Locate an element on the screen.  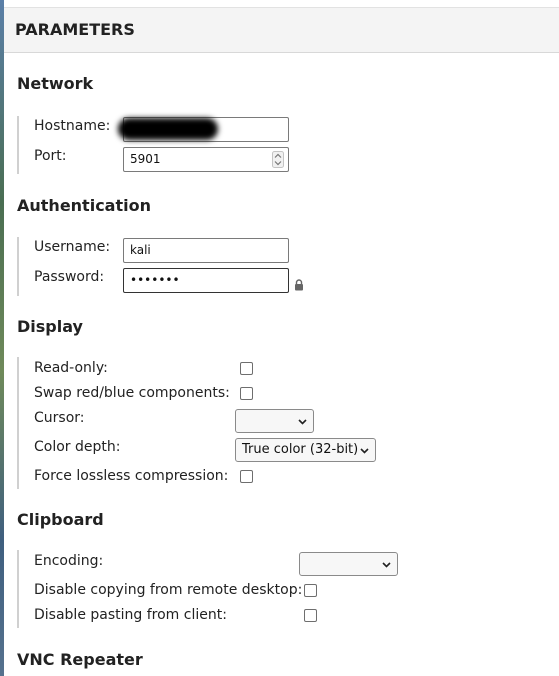
lock-icon is located at coordinates (299, 285).